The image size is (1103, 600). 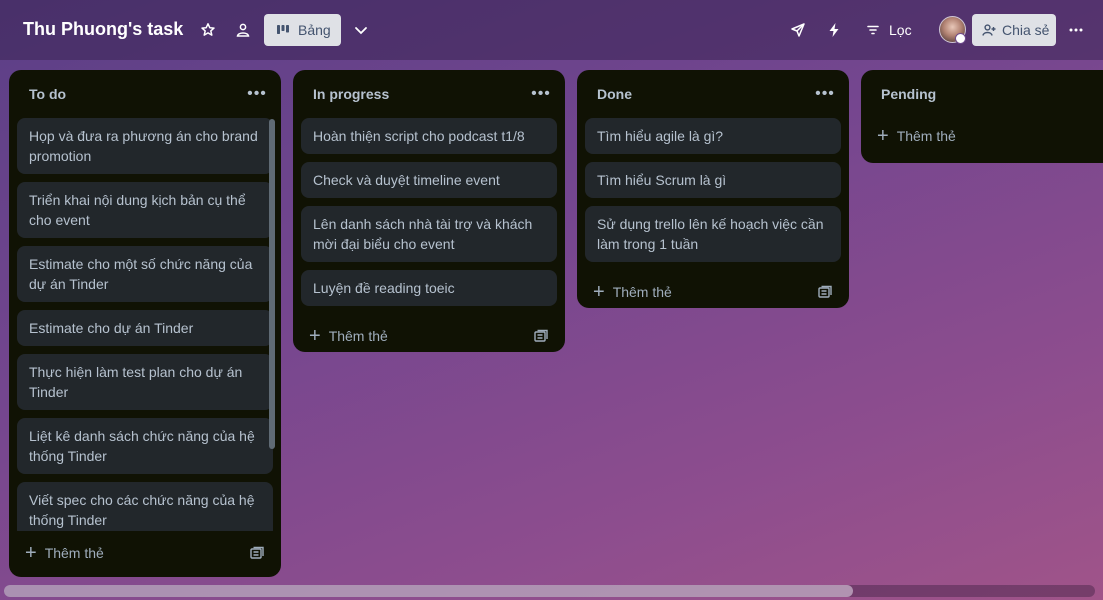 What do you see at coordinates (145, 94) in the screenshot?
I see `list-header: To do •••` at bounding box center [145, 94].